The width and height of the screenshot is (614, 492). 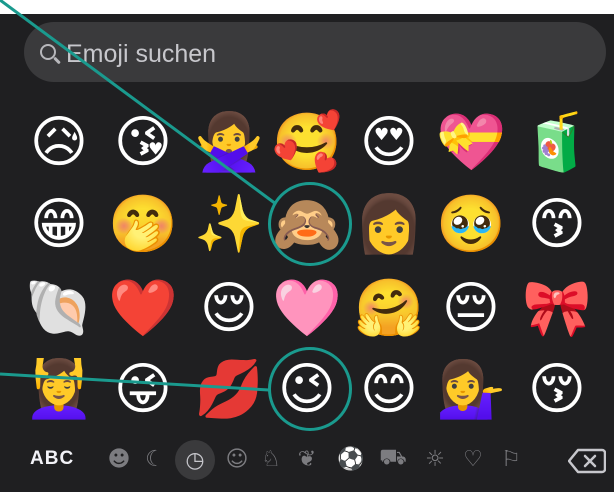 What do you see at coordinates (155, 459) in the screenshot?
I see `moon-icon: ☾` at bounding box center [155, 459].